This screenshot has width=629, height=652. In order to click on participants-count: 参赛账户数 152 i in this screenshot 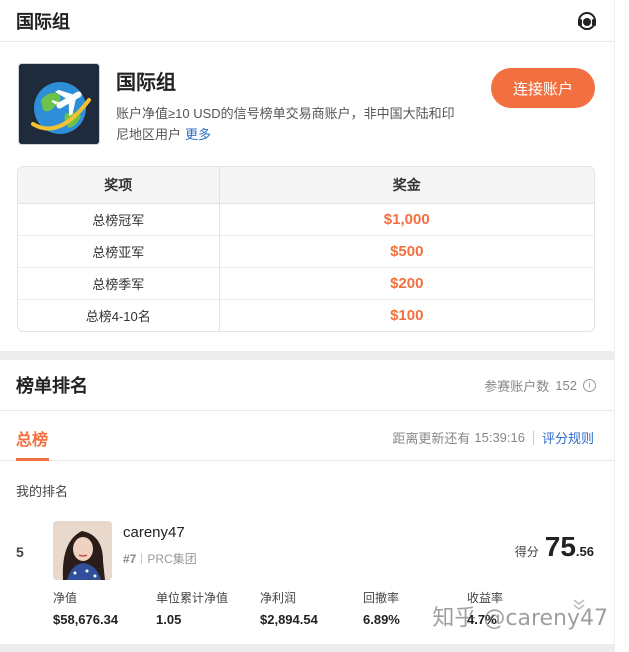, I will do `click(540, 385)`.